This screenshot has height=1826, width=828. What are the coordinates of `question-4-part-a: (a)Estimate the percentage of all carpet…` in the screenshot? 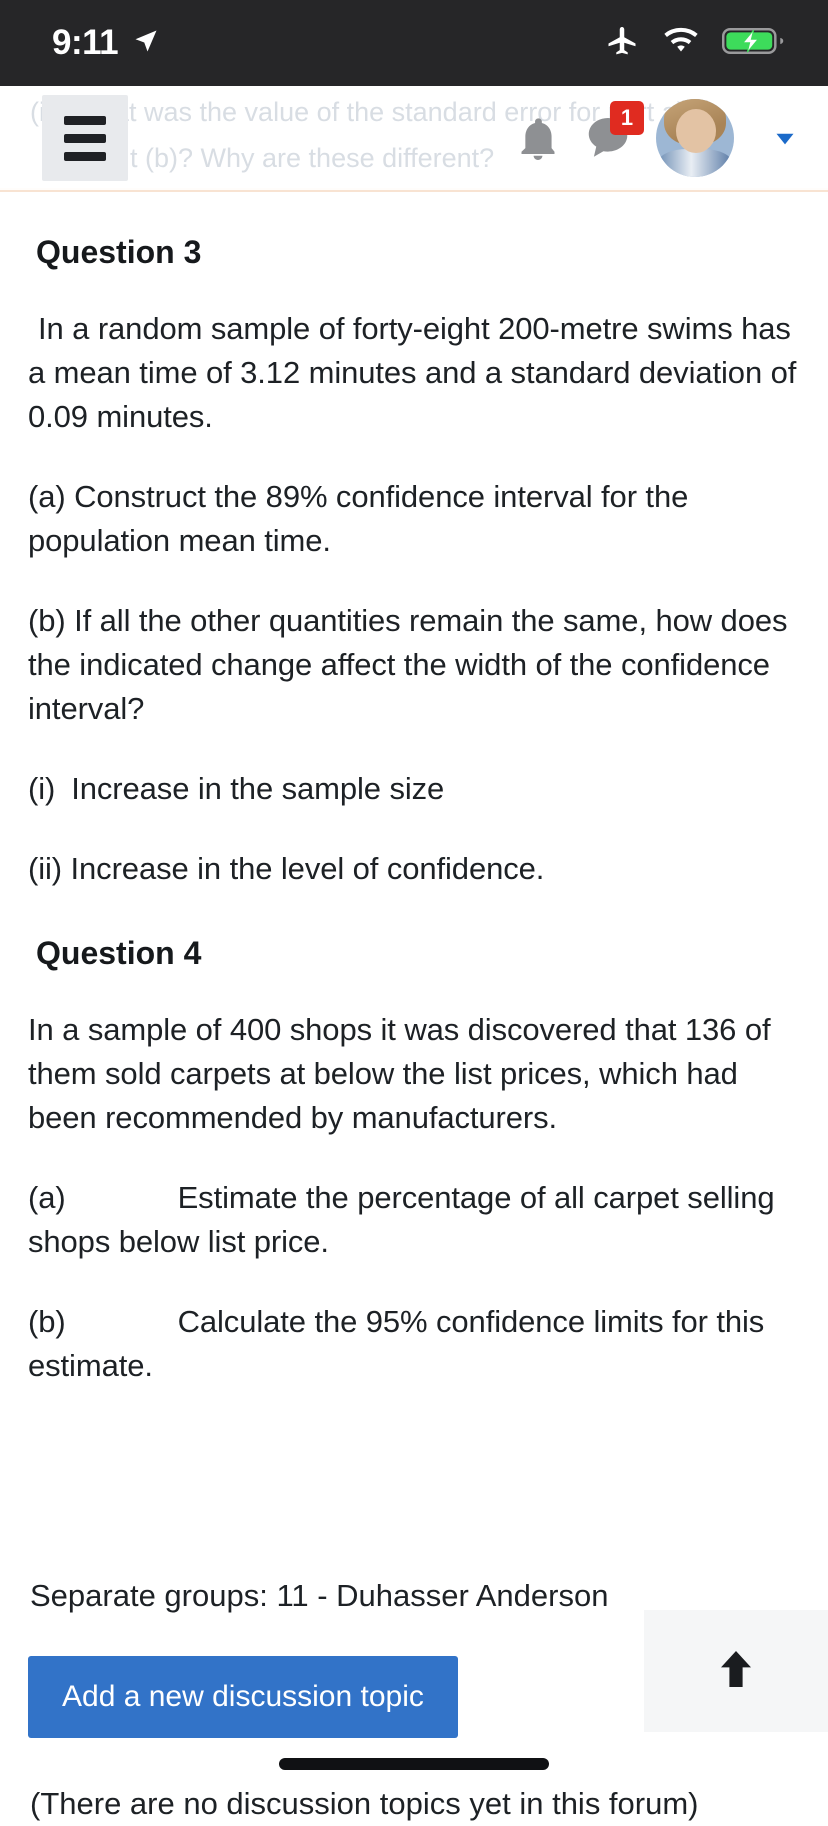 It's located at (414, 1220).